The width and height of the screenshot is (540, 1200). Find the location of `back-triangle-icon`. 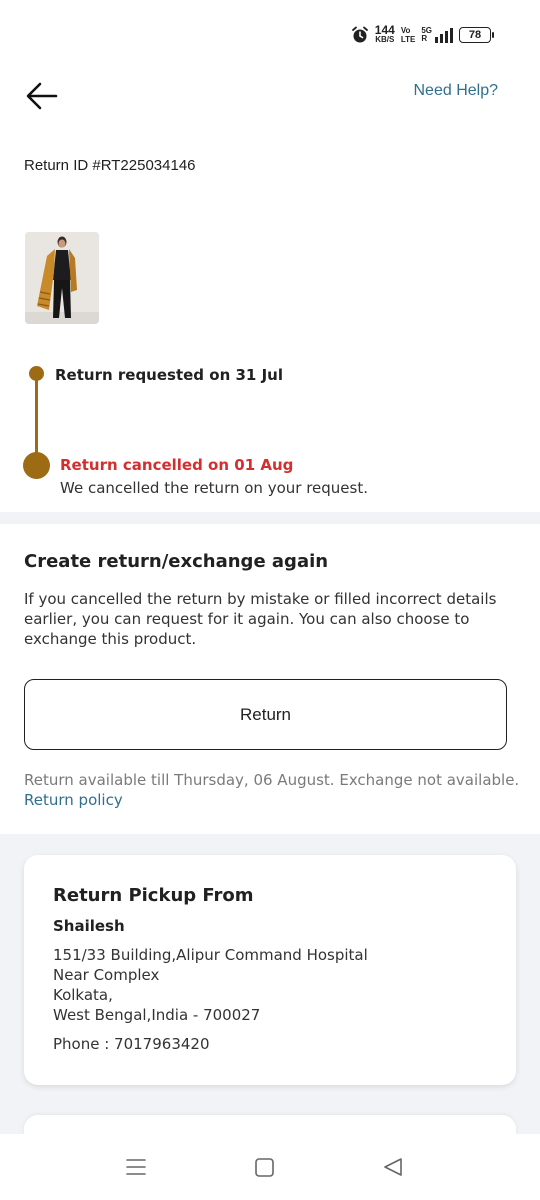

back-triangle-icon is located at coordinates (393, 1167).